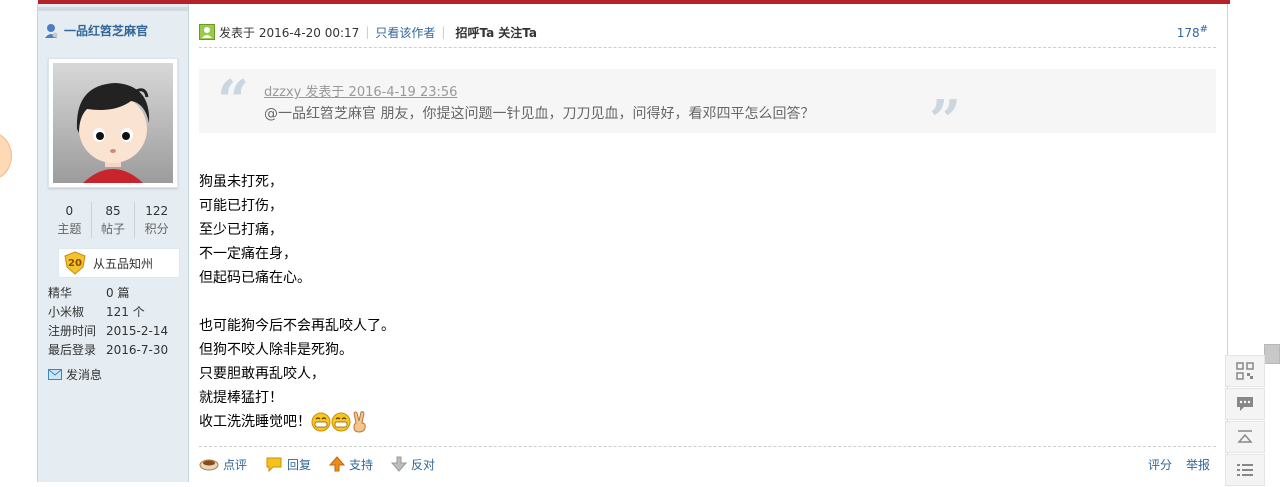 This screenshot has height=487, width=1280. I want to click on reply-bubble-icon, so click(274, 464).